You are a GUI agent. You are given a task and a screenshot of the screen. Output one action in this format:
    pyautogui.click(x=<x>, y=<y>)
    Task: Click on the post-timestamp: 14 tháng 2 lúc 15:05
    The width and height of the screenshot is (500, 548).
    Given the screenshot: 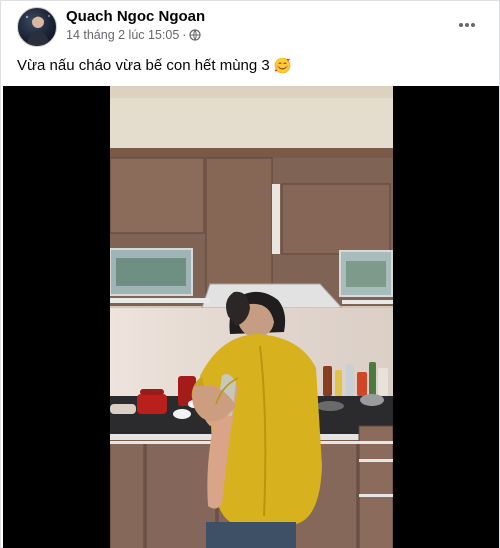 What is the action you would take?
    pyautogui.click(x=122, y=35)
    